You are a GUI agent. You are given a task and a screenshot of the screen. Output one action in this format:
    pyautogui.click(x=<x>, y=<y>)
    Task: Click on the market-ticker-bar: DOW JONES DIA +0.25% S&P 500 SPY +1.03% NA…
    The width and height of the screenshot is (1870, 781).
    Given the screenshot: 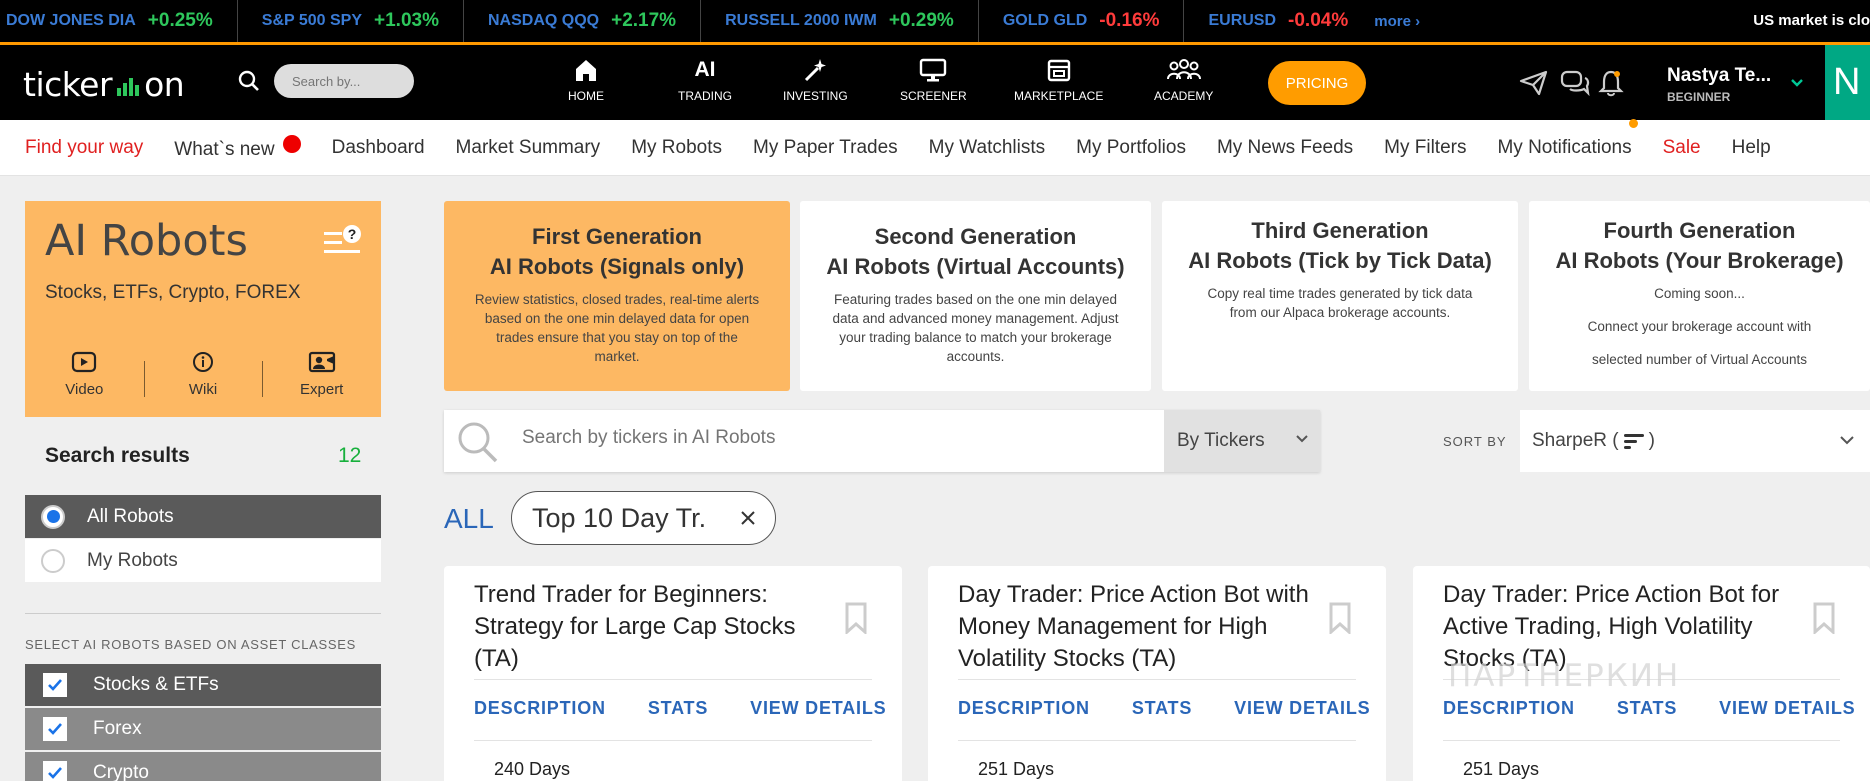 What is the action you would take?
    pyautogui.click(x=935, y=22)
    